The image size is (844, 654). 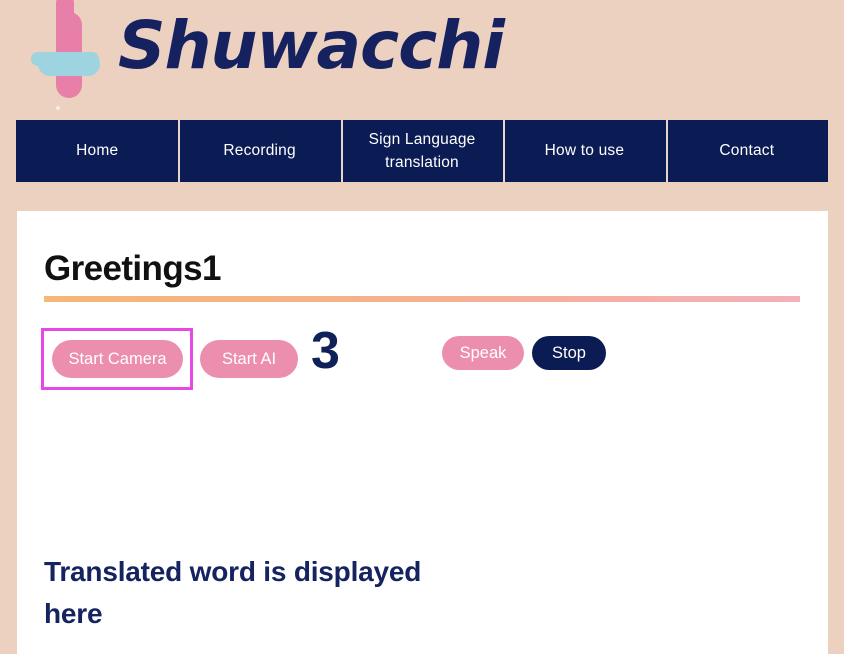 I want to click on logo: Shuwacchi, so click(x=267, y=59).